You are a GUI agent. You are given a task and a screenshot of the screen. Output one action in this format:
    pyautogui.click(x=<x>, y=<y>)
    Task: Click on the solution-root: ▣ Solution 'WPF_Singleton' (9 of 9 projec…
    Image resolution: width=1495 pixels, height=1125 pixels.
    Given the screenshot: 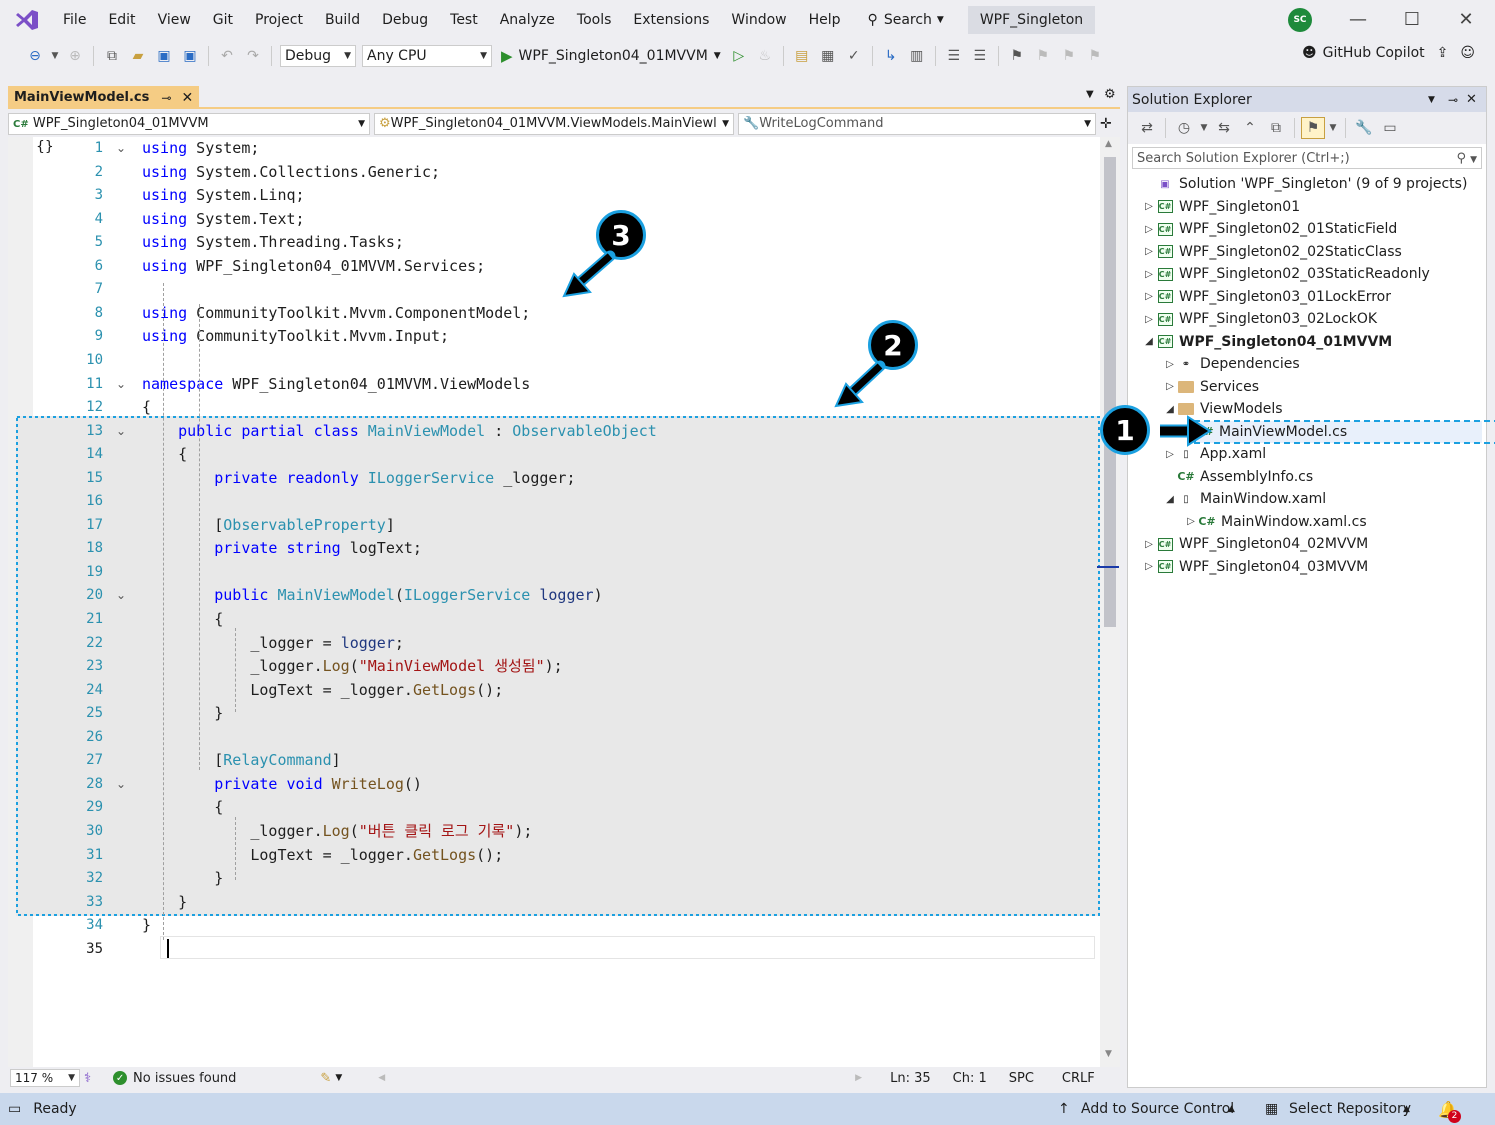 What is the action you would take?
    pyautogui.click(x=1304, y=184)
    